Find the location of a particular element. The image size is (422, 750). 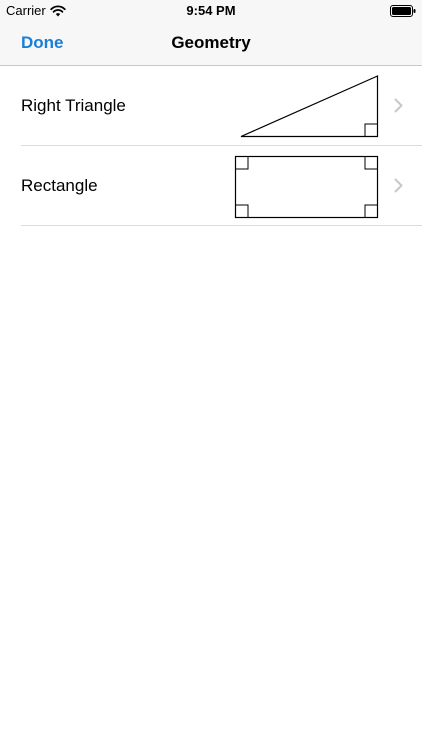

status-bar: Carrier 9:54 PM is located at coordinates (211, 11).